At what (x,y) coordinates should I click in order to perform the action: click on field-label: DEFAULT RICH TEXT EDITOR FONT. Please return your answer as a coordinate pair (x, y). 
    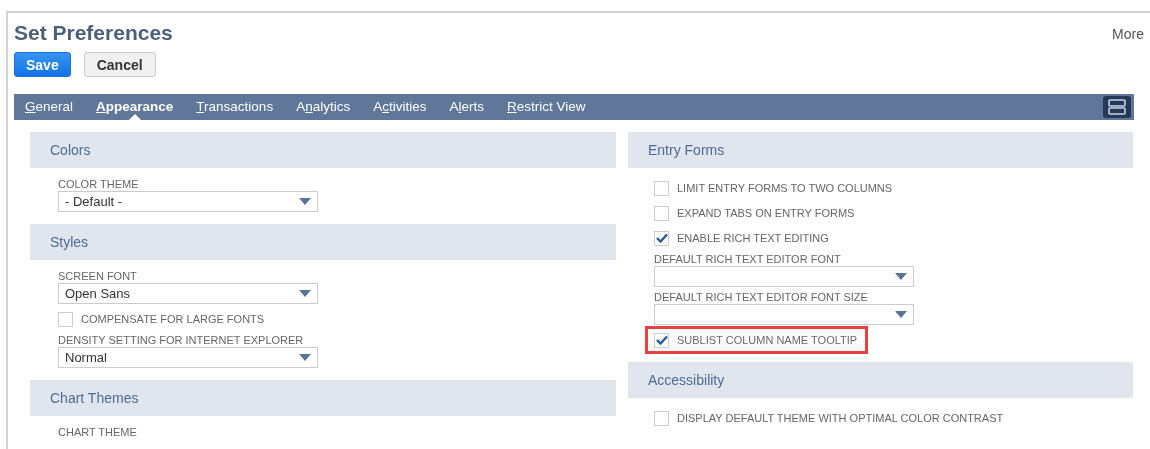
    Looking at the image, I should click on (748, 259).